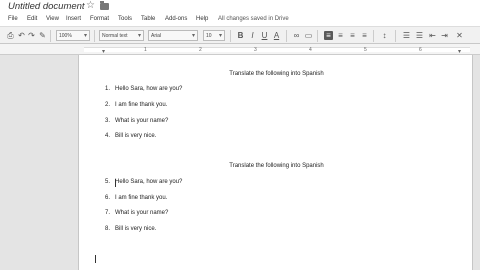  I want to click on document-title: Untitled document, so click(46, 6).